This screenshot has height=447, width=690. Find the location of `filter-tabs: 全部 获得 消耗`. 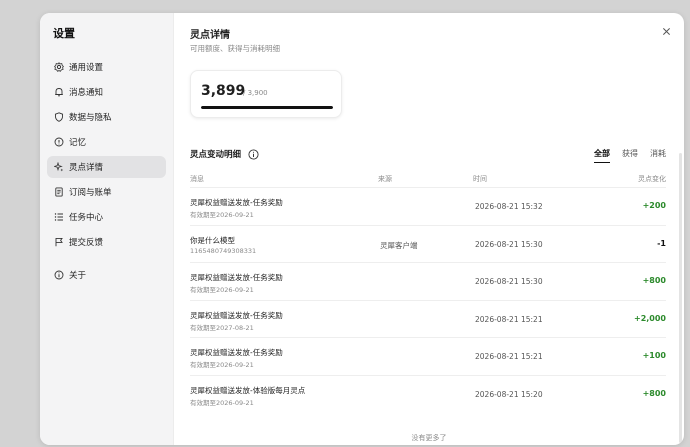

filter-tabs: 全部 获得 消耗 is located at coordinates (624, 155).